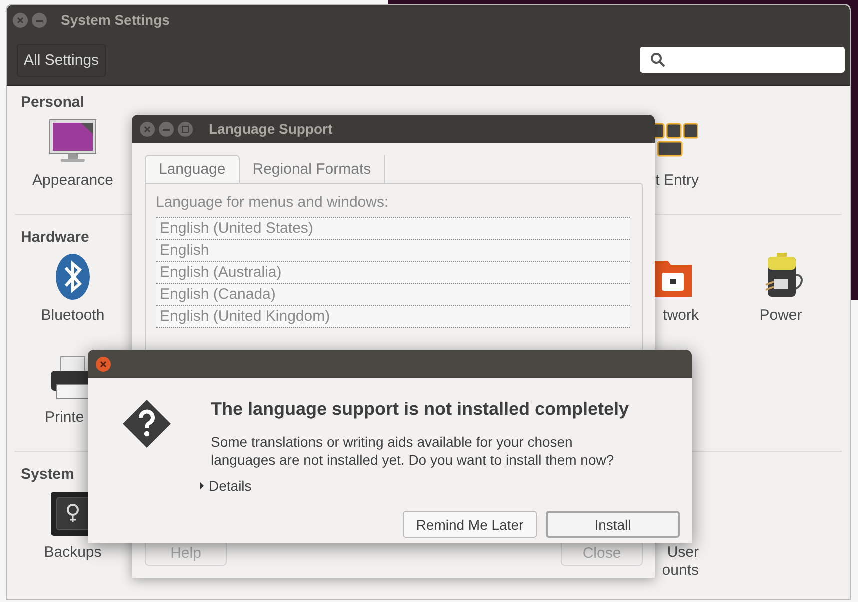 Image resolution: width=858 pixels, height=602 pixels. Describe the element at coordinates (393, 229) in the screenshot. I see `language-item: English (United States)` at that location.